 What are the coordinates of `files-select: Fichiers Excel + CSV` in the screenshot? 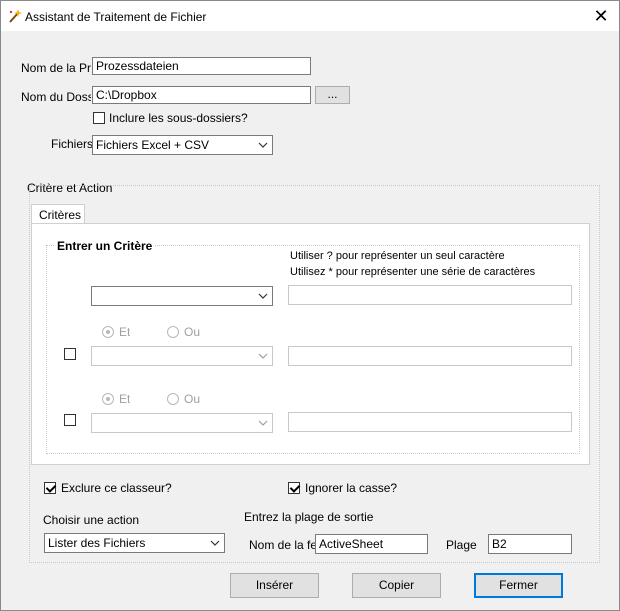 It's located at (182, 145).